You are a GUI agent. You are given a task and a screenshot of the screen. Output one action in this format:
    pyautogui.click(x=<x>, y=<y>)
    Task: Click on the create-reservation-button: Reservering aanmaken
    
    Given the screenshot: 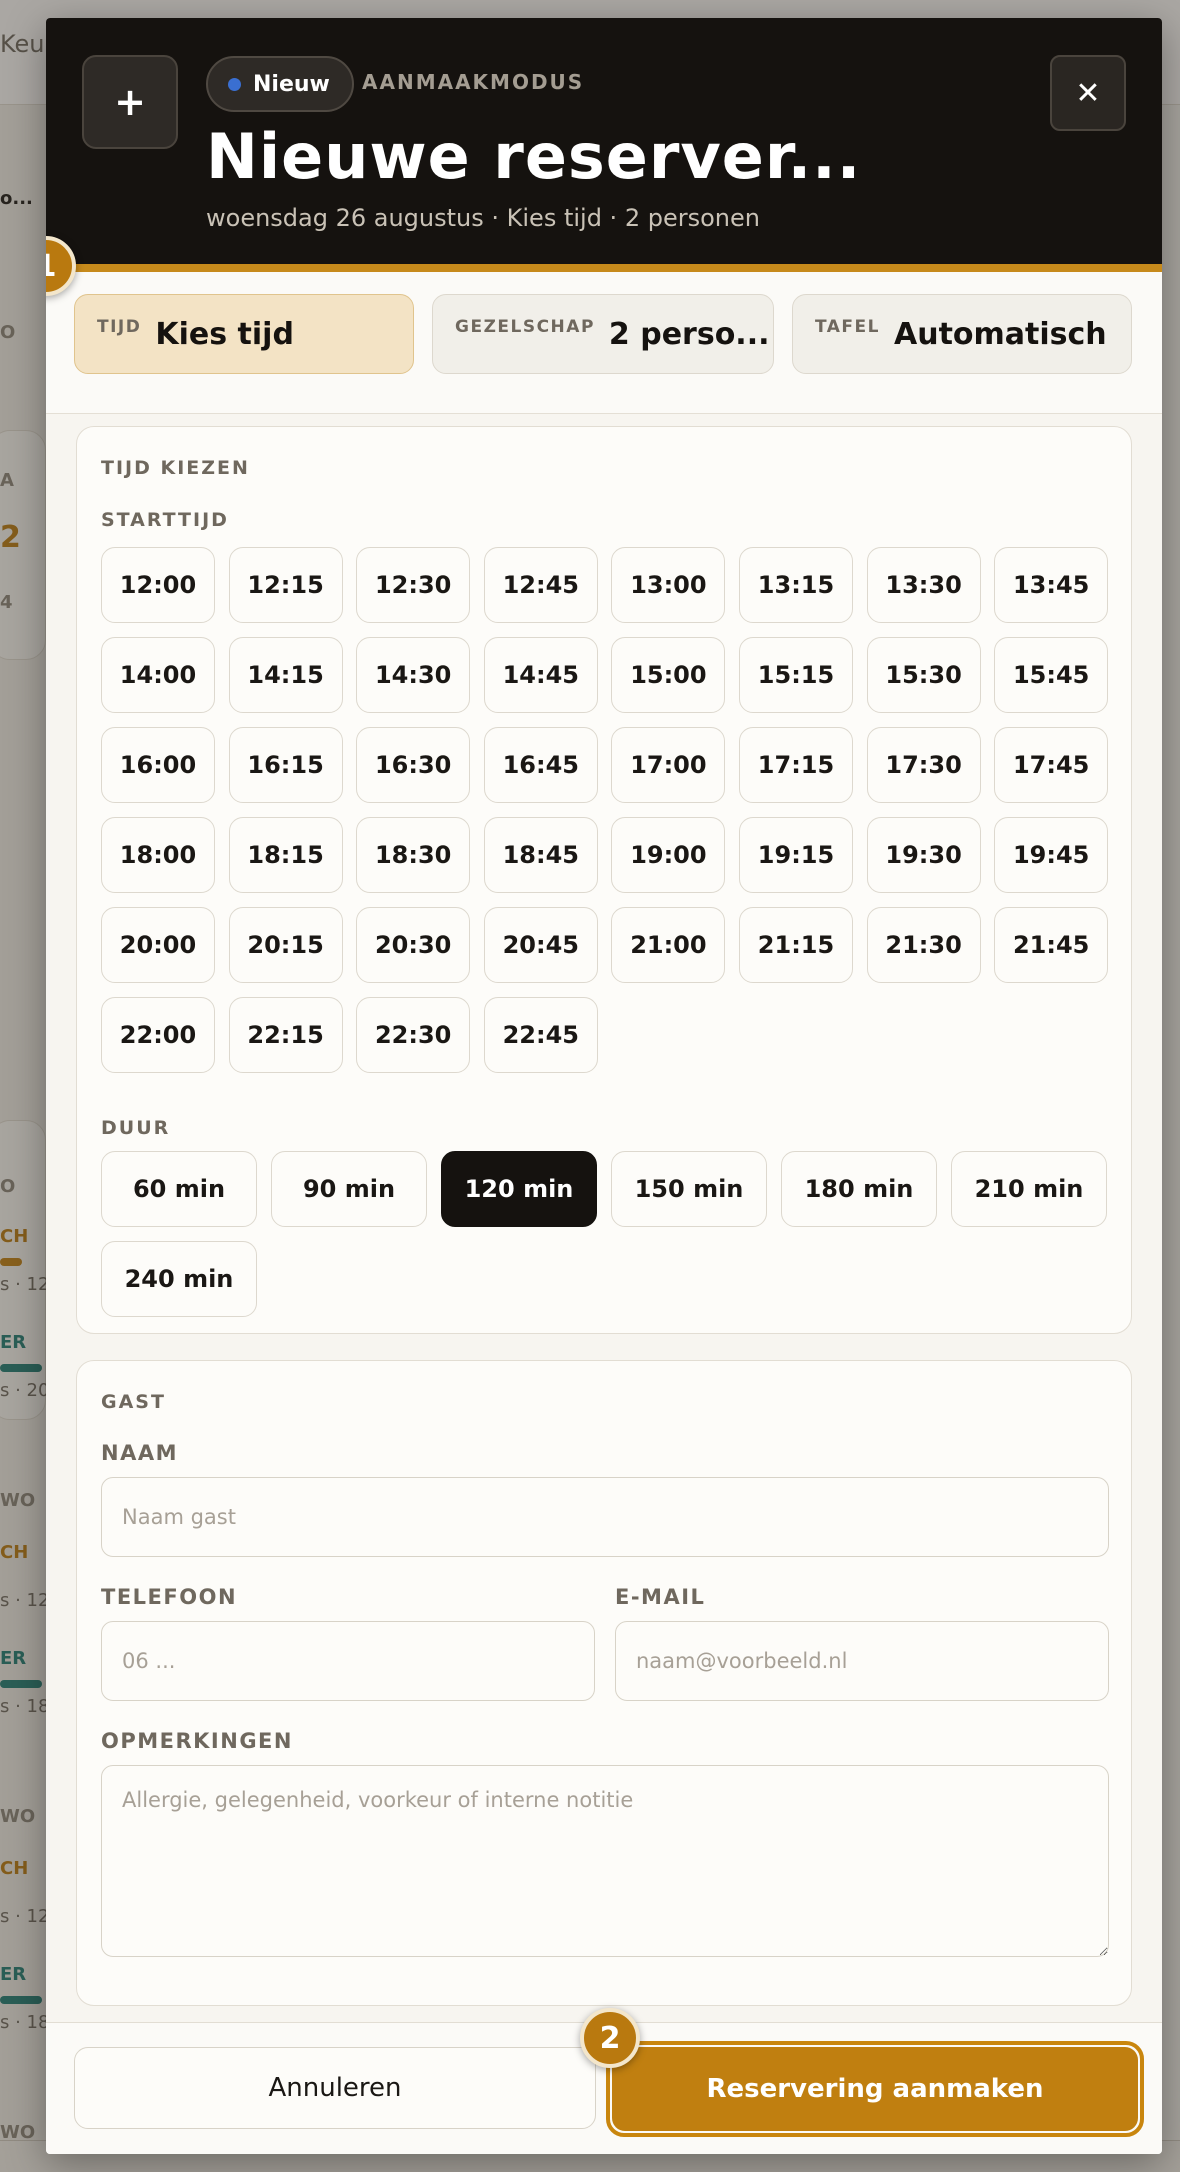 What is the action you would take?
    pyautogui.click(x=875, y=2089)
    